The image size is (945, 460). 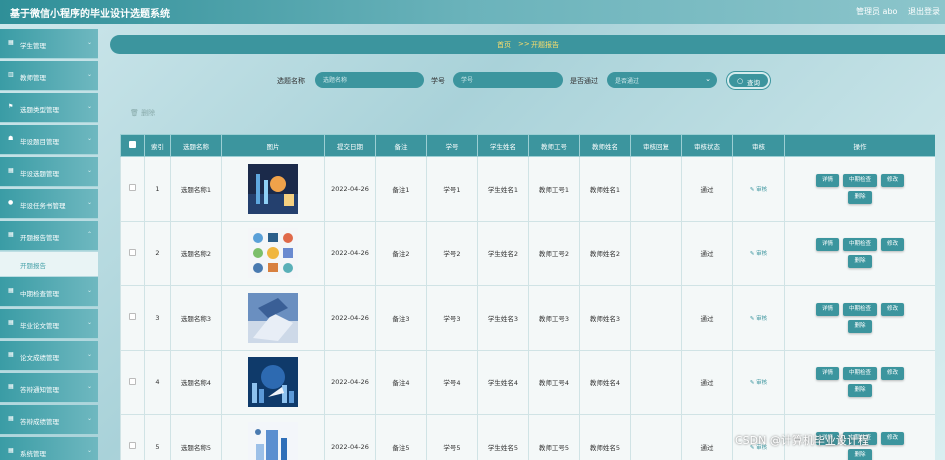 What do you see at coordinates (554, 318) in the screenshot?
I see `cell-teacher-id: 教师工号3` at bounding box center [554, 318].